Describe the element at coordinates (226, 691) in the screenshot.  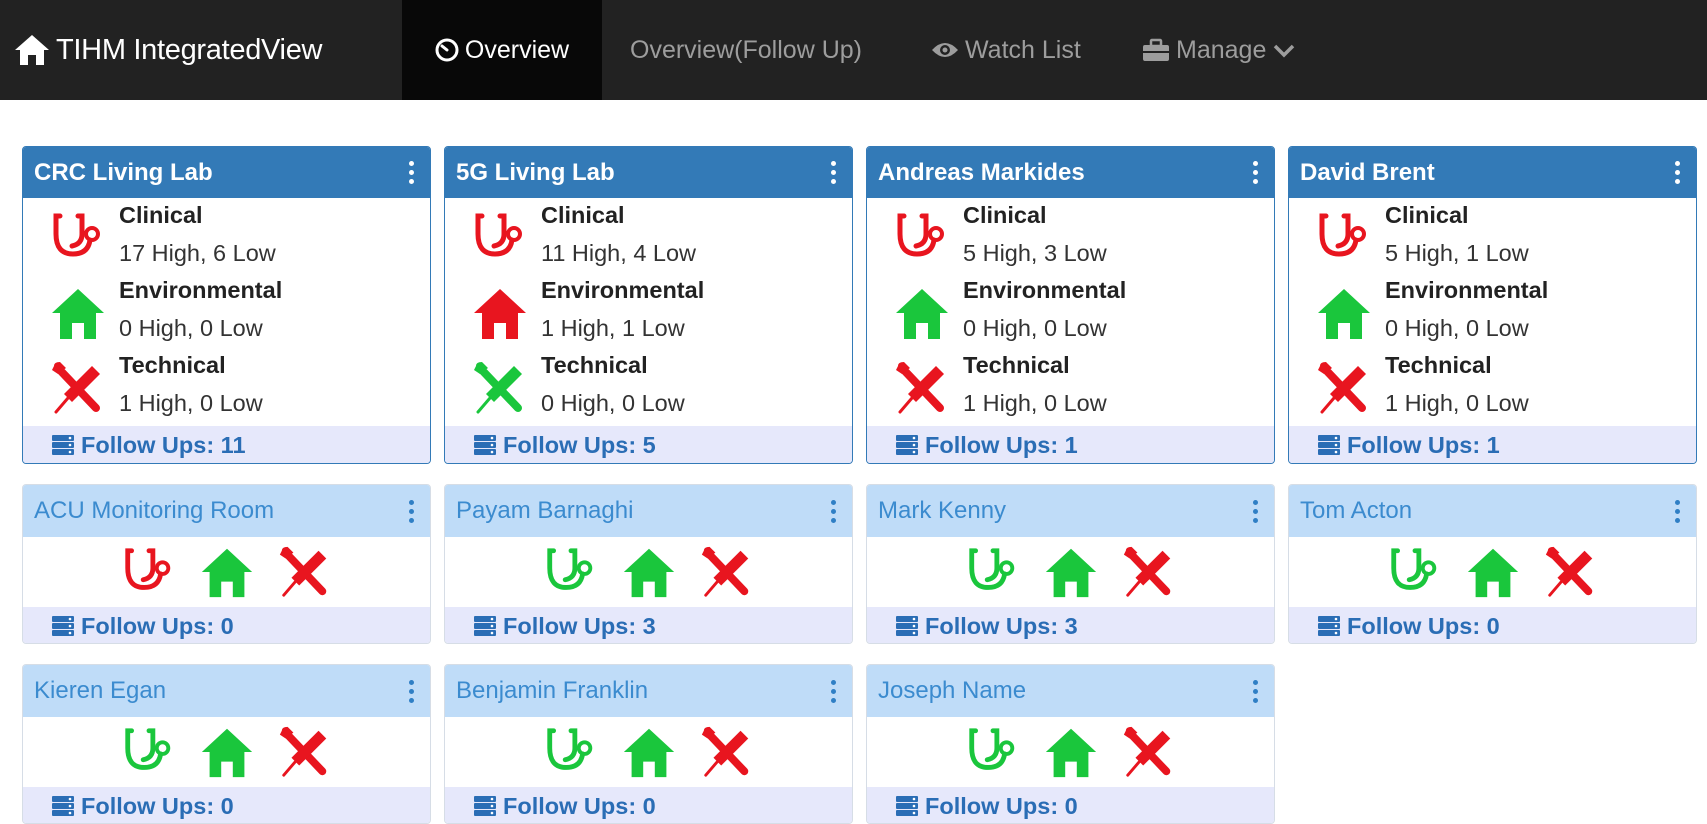
I see `card-header: Kieren Egan` at that location.